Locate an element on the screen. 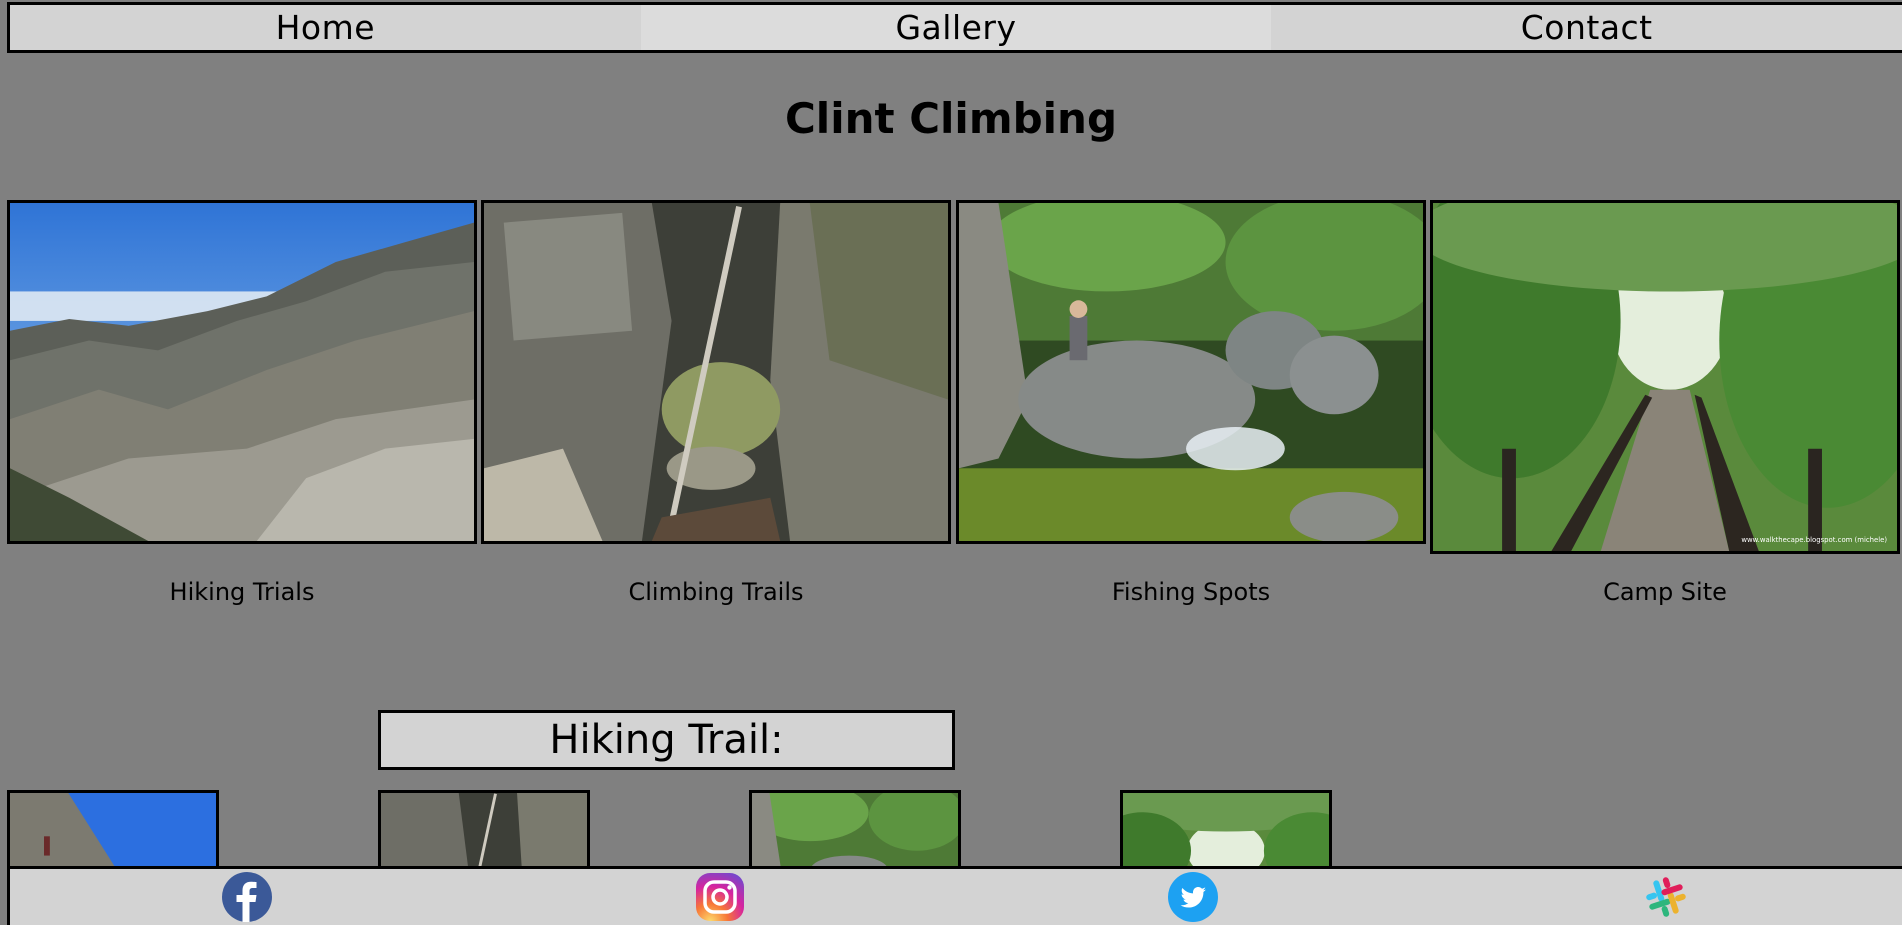 The height and width of the screenshot is (925, 1902). nav-home-link: Home is located at coordinates (325, 27).